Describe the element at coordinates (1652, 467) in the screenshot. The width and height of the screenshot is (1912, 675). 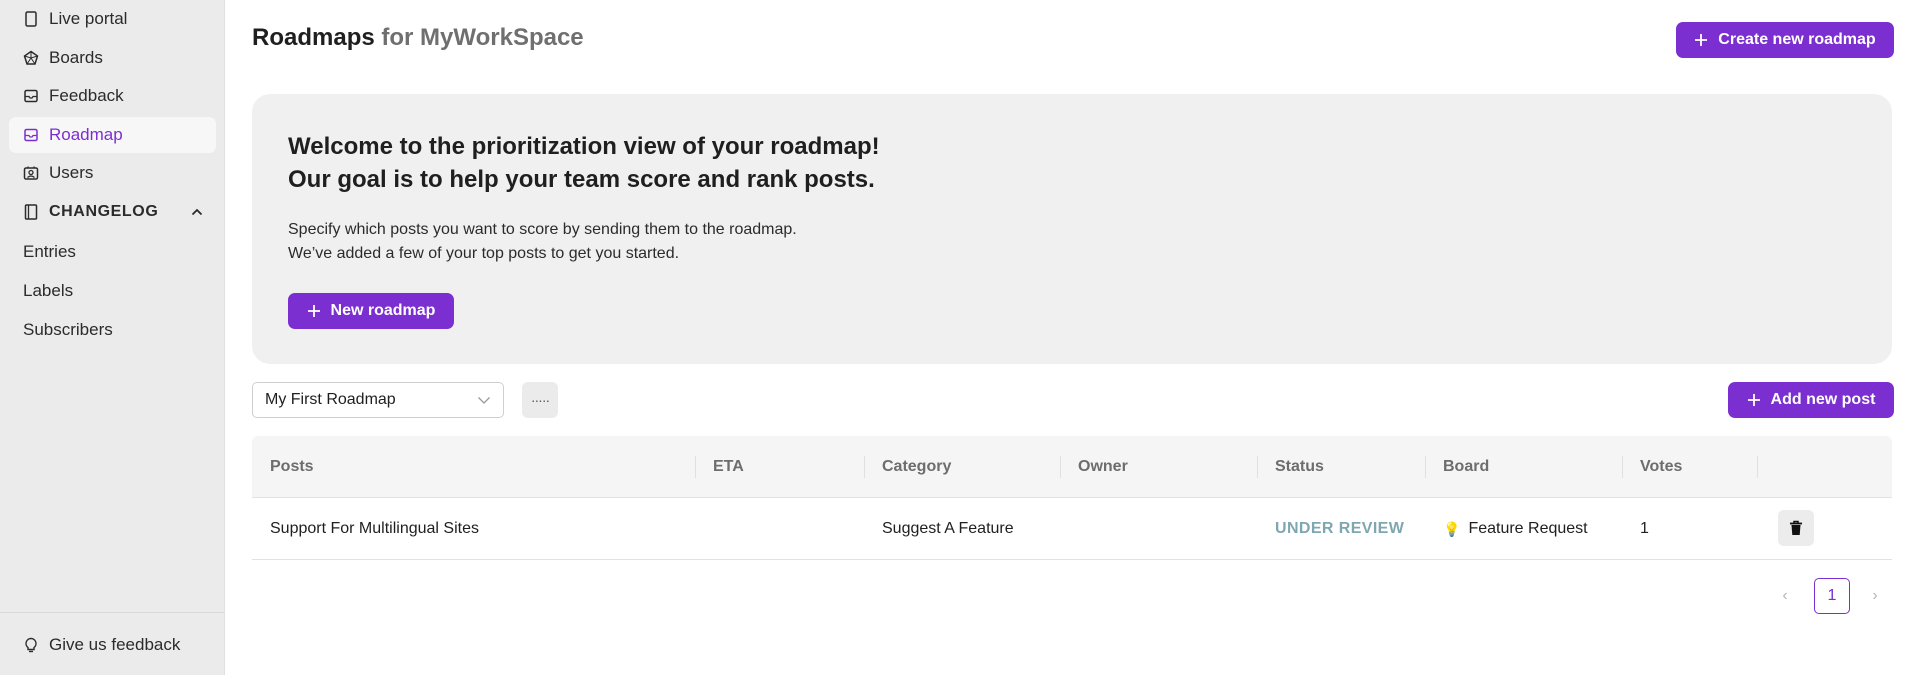
I see `column-header-votes: Votes` at that location.